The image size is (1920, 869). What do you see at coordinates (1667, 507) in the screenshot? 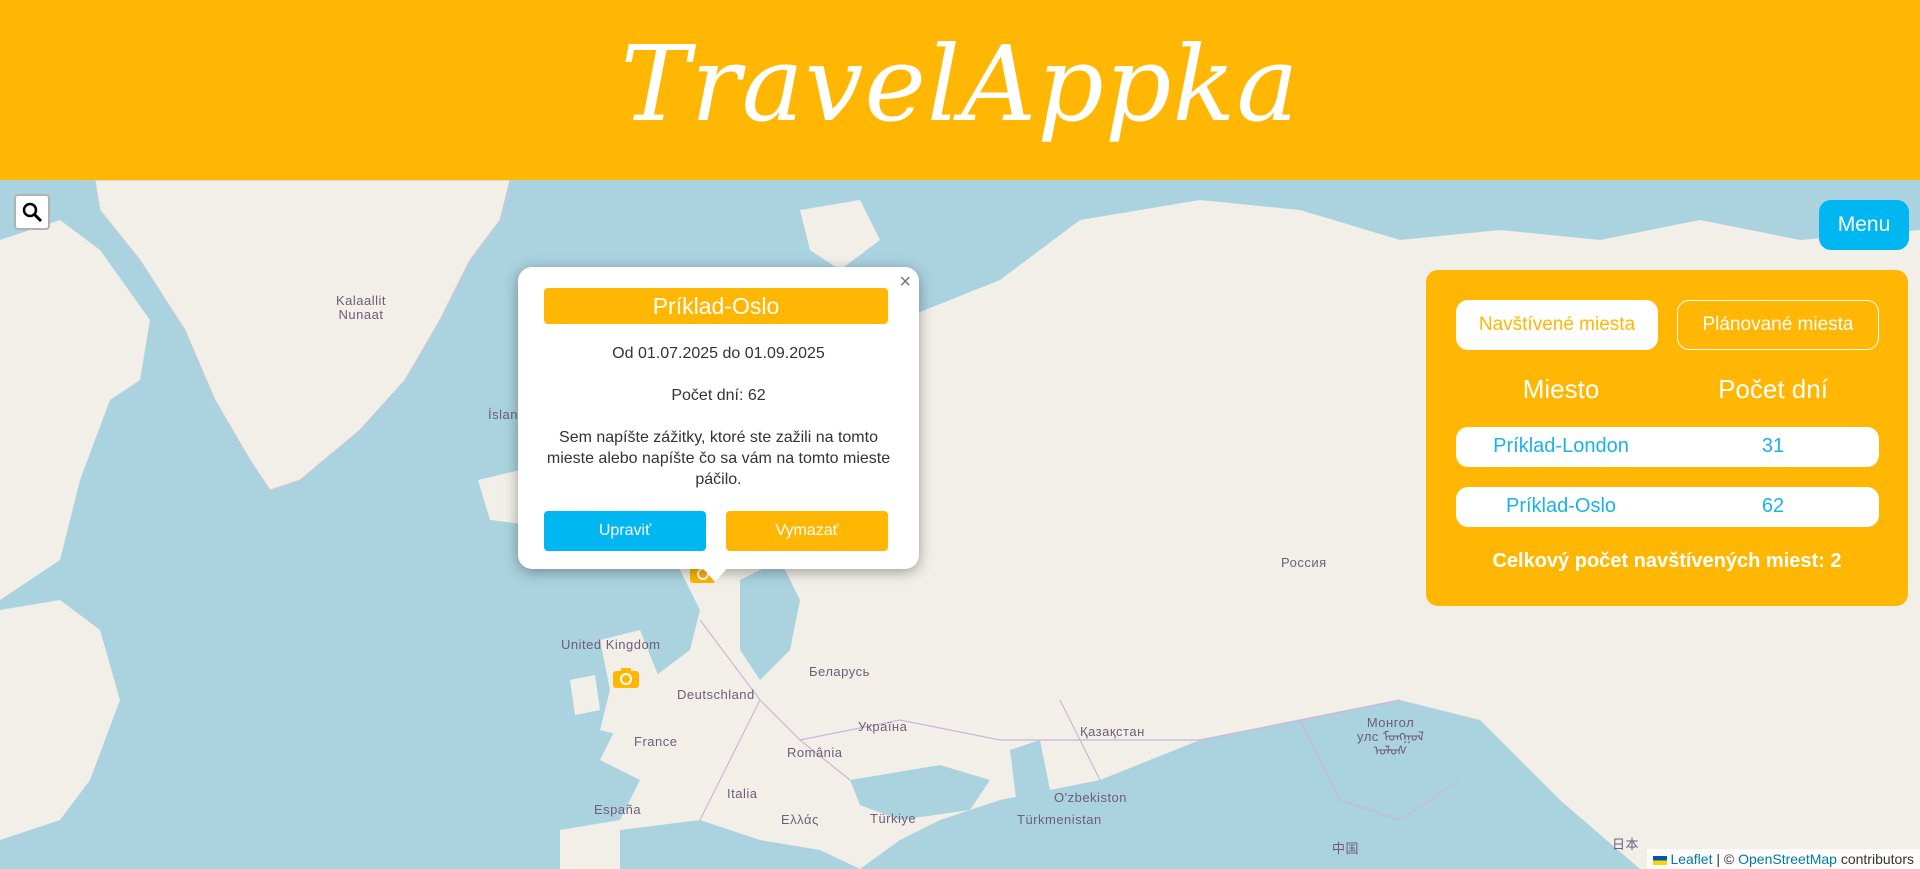
I see `table-row: Príklad-Oslo 62` at bounding box center [1667, 507].